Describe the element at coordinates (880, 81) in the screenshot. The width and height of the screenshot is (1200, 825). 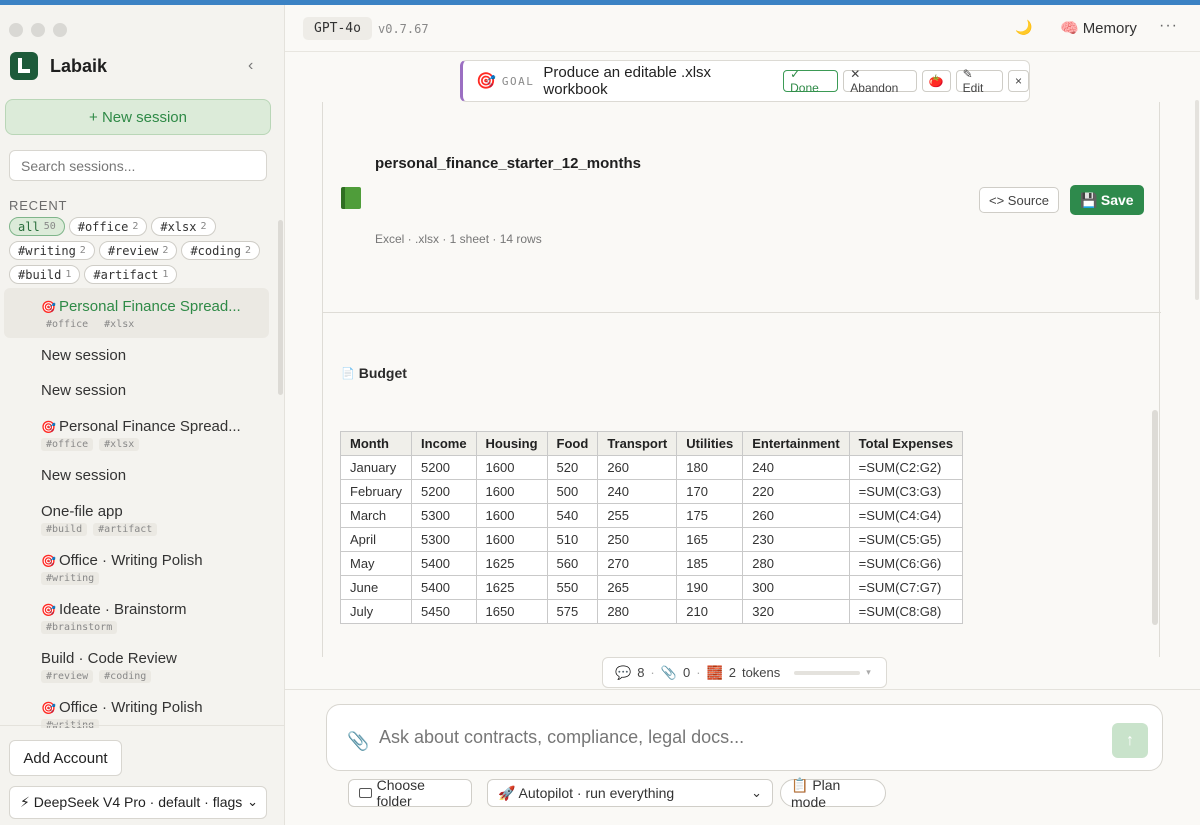
I see `goal-abandon-button: ✕ Abandon` at that location.